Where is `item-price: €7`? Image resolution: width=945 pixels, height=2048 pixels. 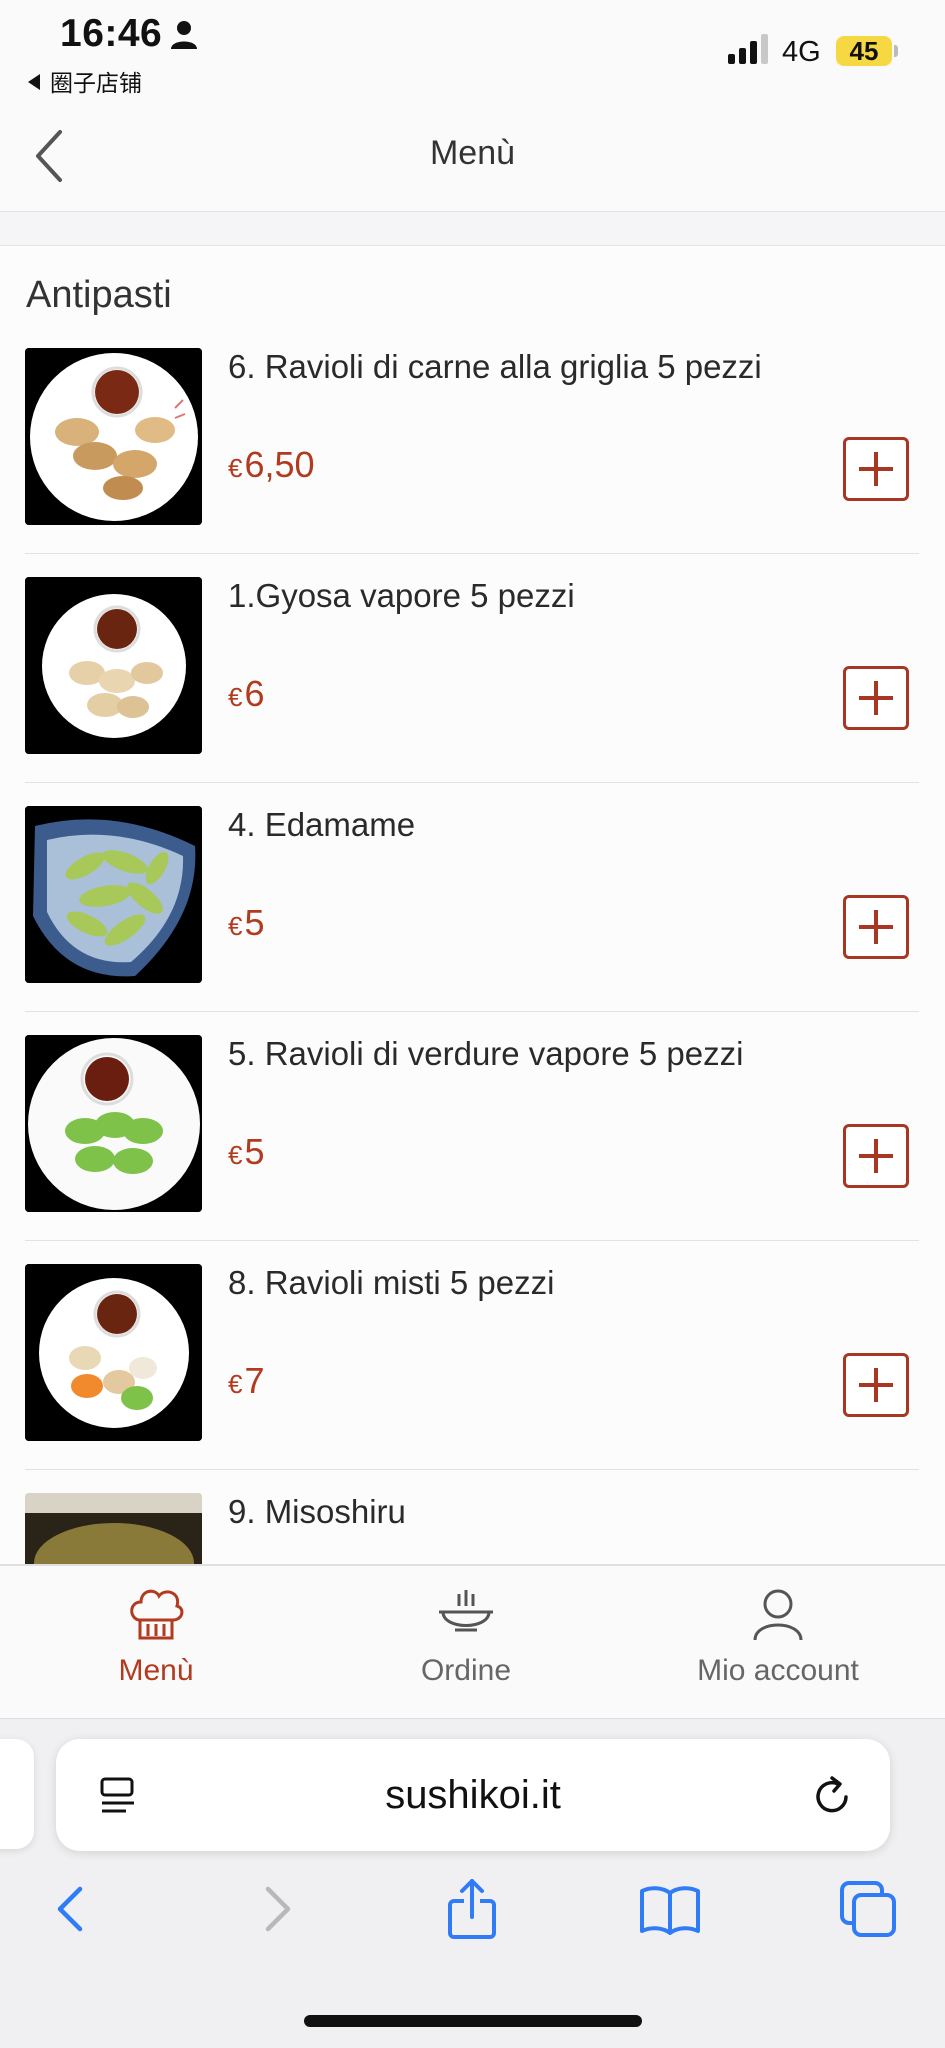
item-price: €7 is located at coordinates (246, 1380).